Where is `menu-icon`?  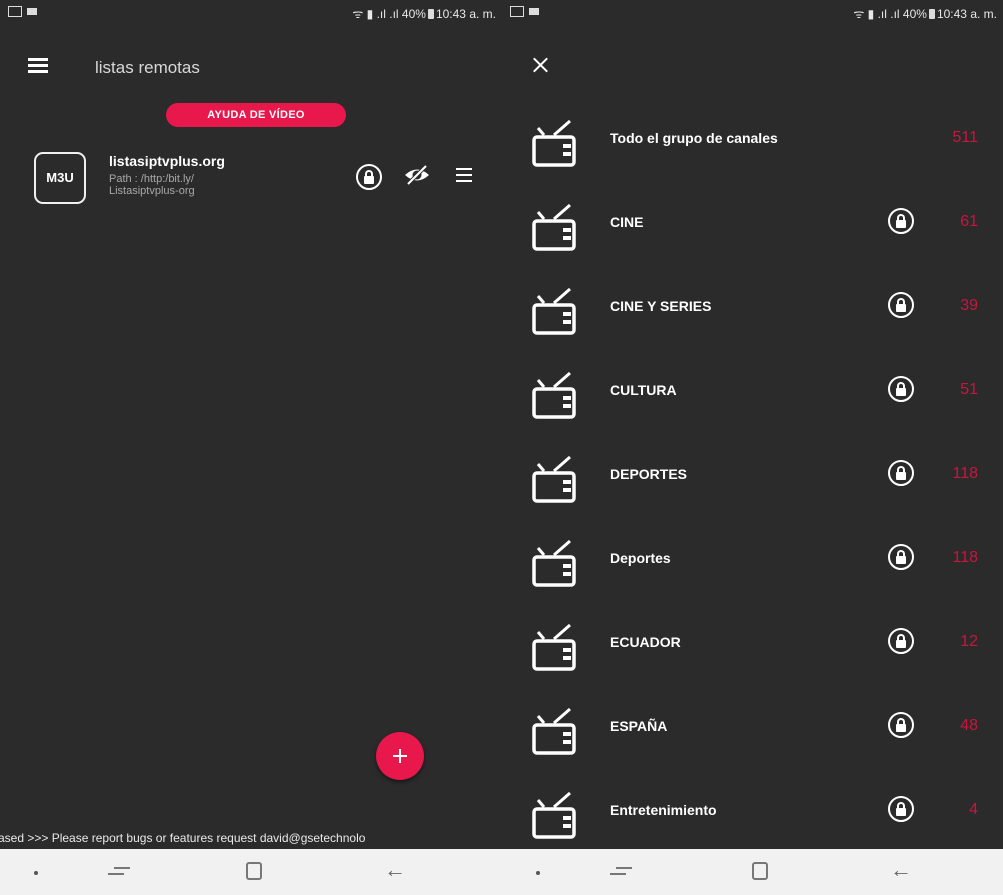 menu-icon is located at coordinates (464, 175).